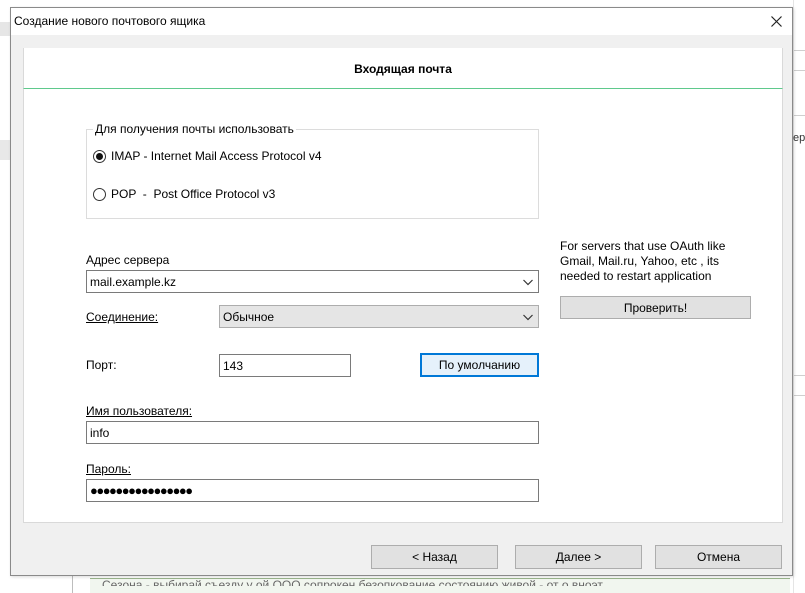 This screenshot has height=593, width=805. I want to click on dialog-title: Создание нового почтового ящика, so click(110, 21).